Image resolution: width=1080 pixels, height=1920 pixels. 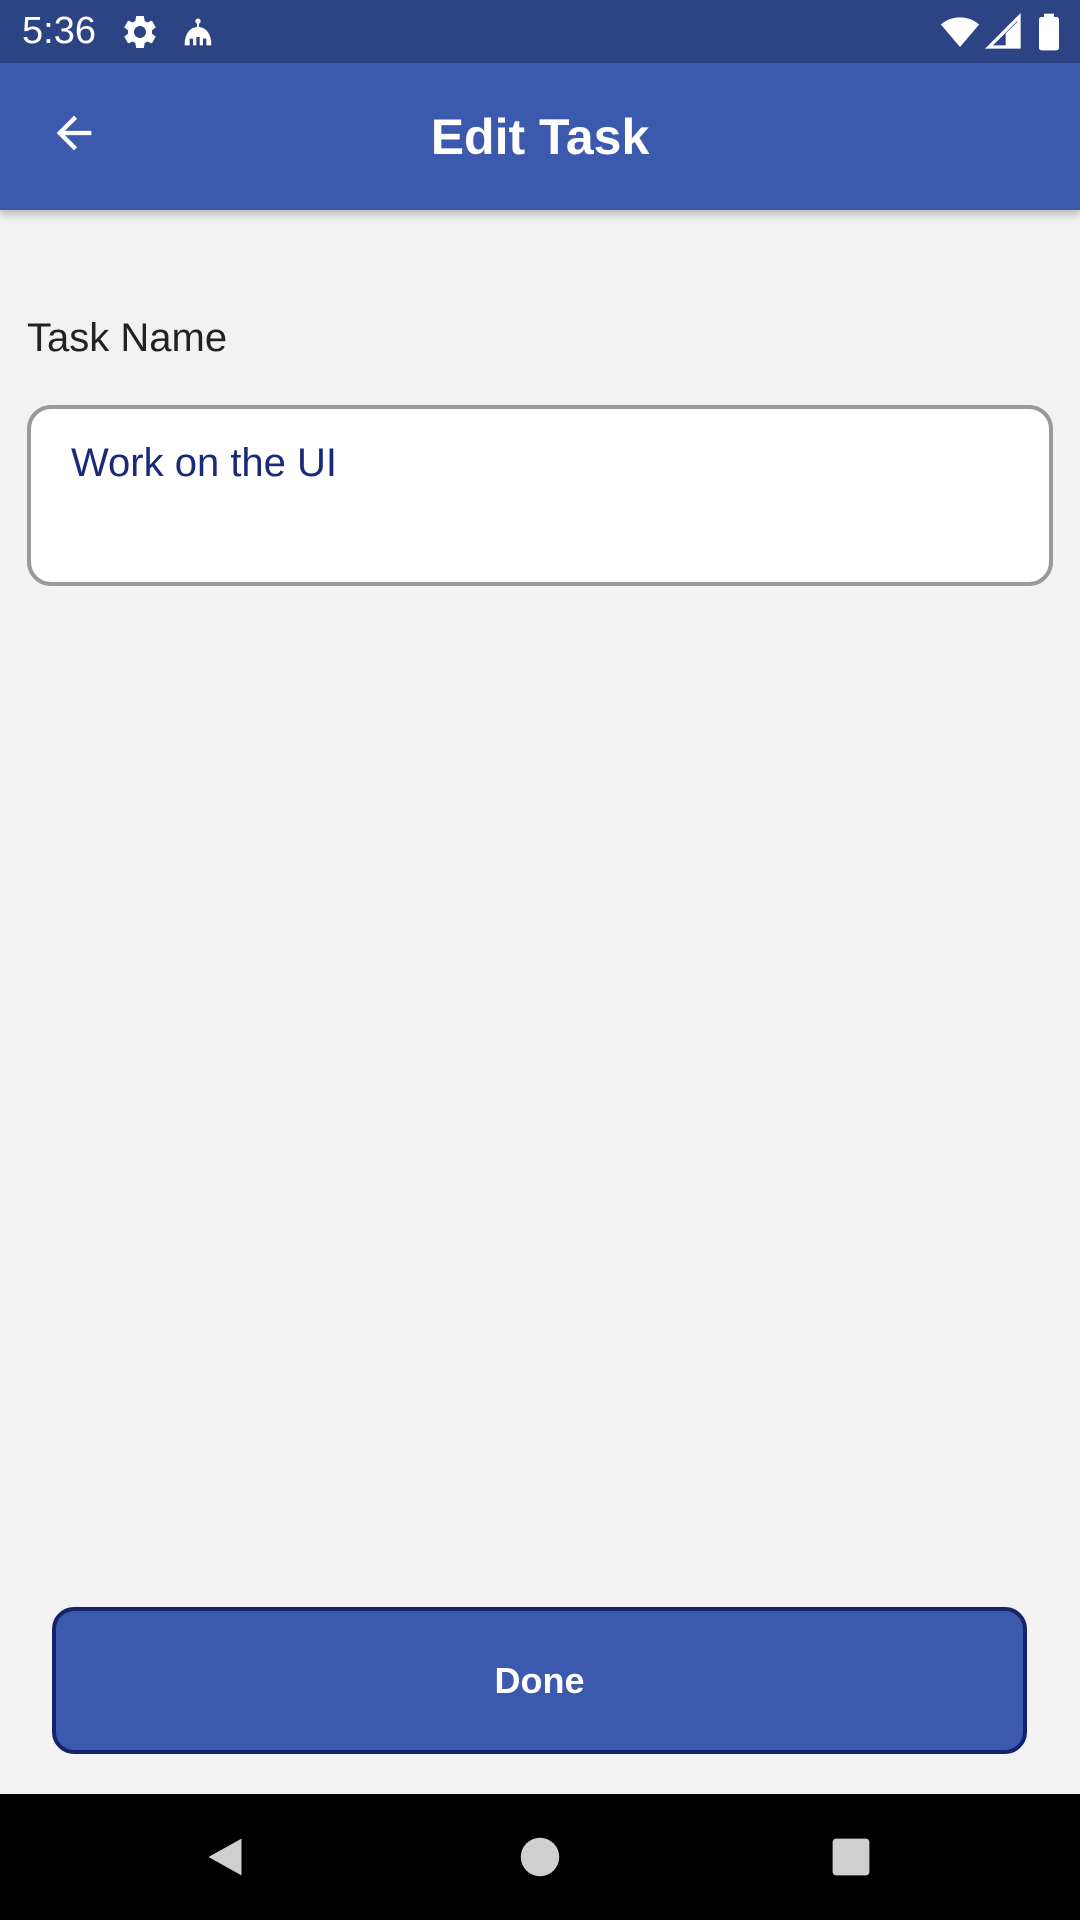 I want to click on home-circle-icon, so click(x=540, y=1857).